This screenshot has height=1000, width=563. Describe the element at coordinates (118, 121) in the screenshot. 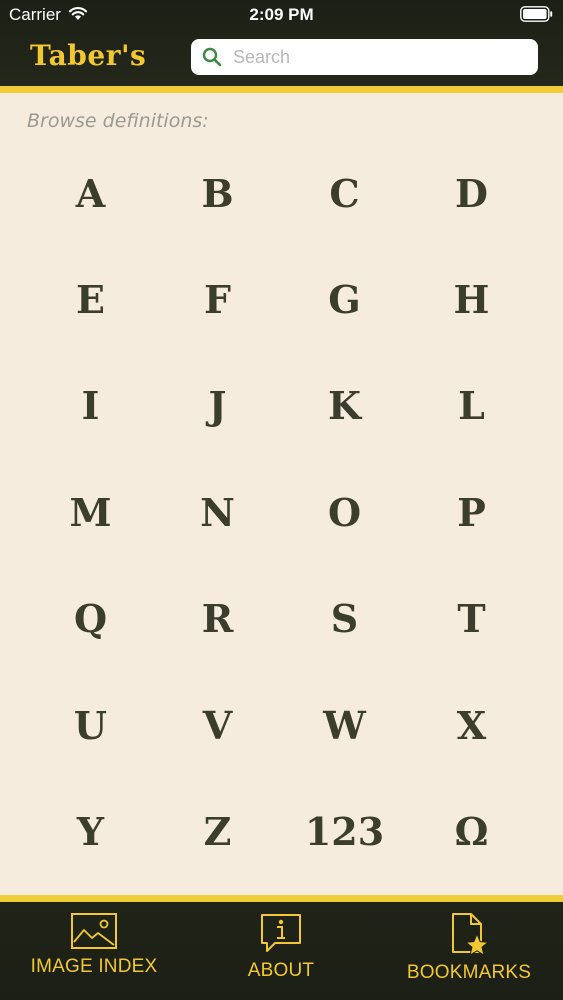

I see `browse-definitions-label: Browse definitions:` at that location.